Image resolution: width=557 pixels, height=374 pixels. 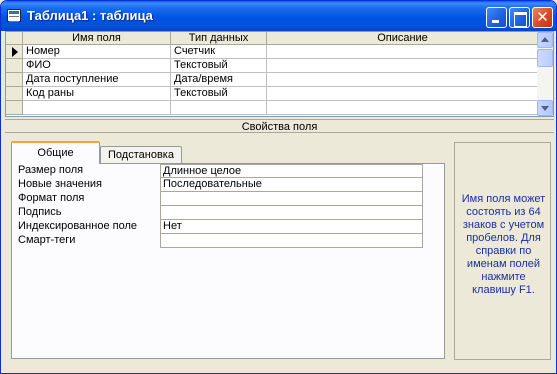 I want to click on property-row: Индексированное поле Нет, so click(x=220, y=227).